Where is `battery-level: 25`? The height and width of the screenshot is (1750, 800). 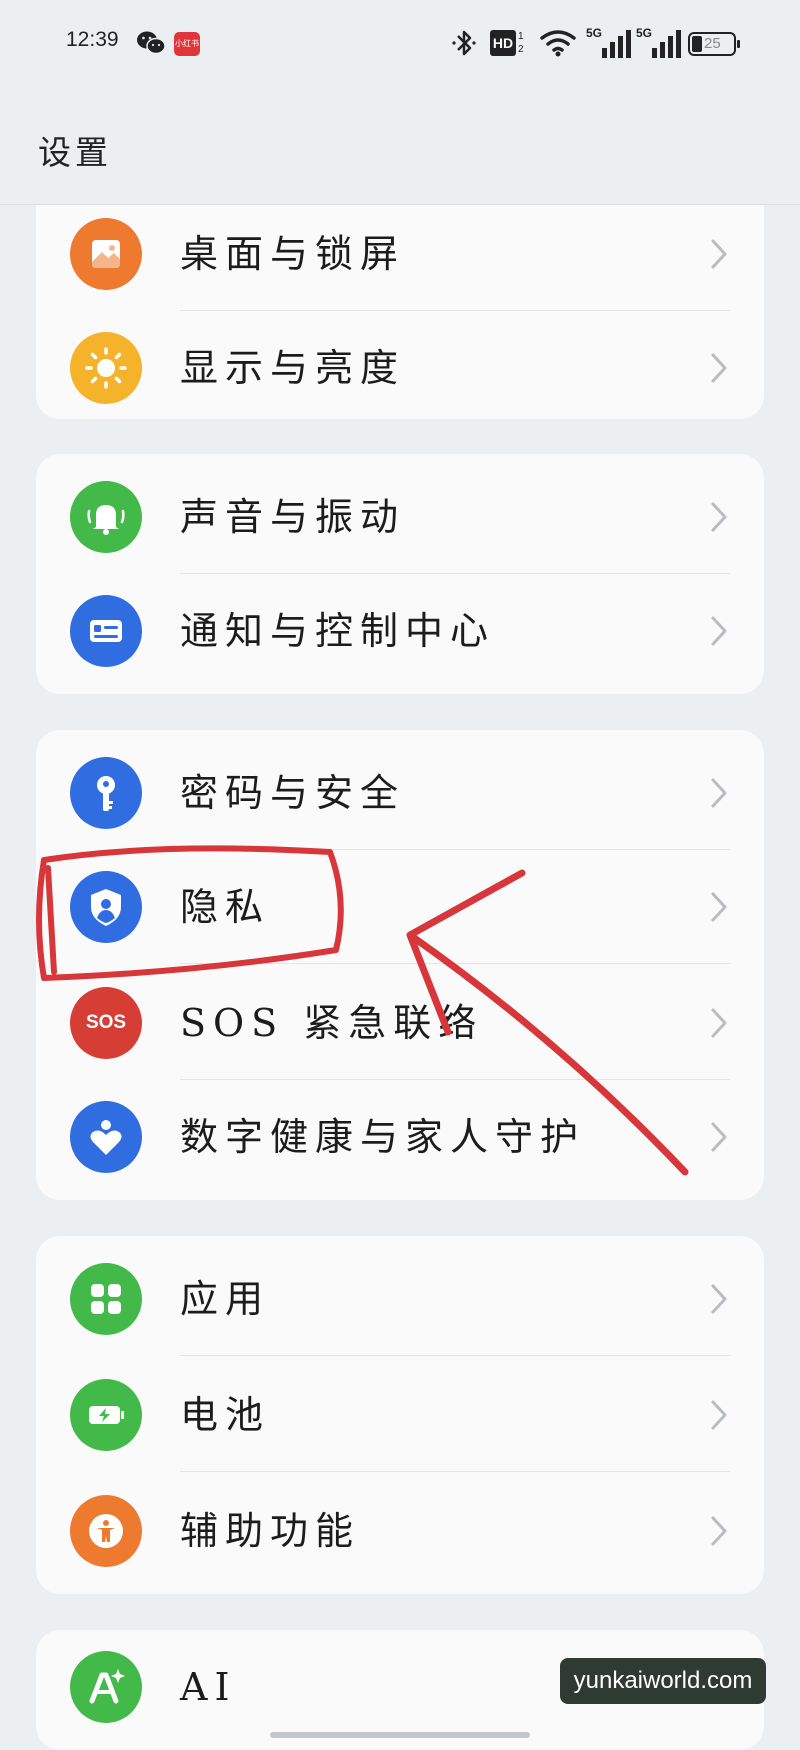 battery-level: 25 is located at coordinates (712, 43).